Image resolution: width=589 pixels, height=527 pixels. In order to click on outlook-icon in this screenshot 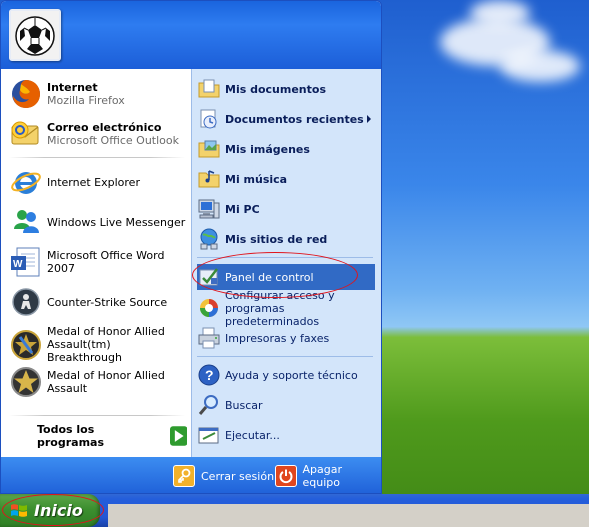, I will do `click(25, 133)`.